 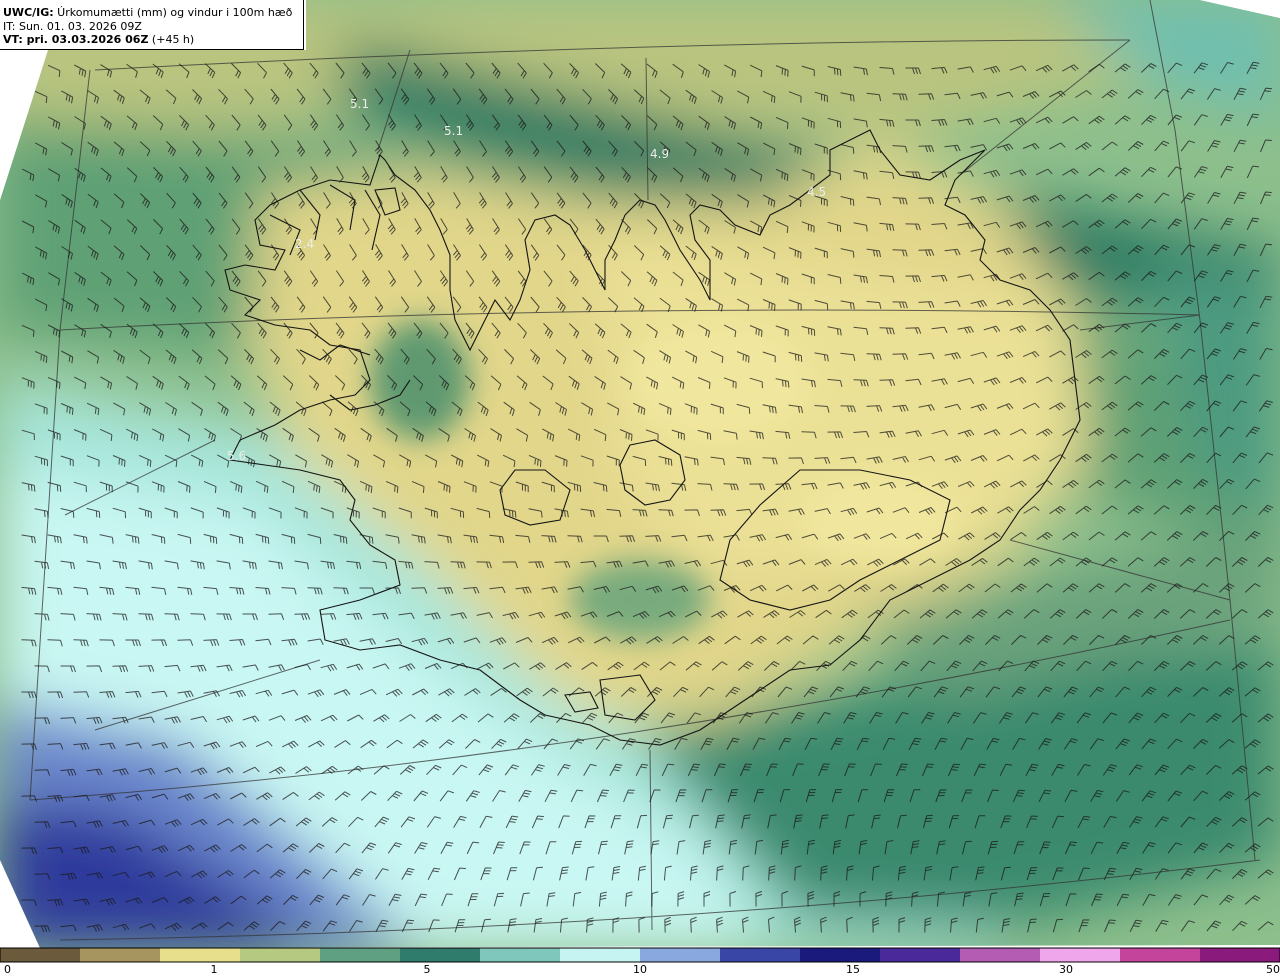 What do you see at coordinates (72, 26) in the screenshot?
I see `init-time: IT: Sun. 01. 03. 2026 09Z` at bounding box center [72, 26].